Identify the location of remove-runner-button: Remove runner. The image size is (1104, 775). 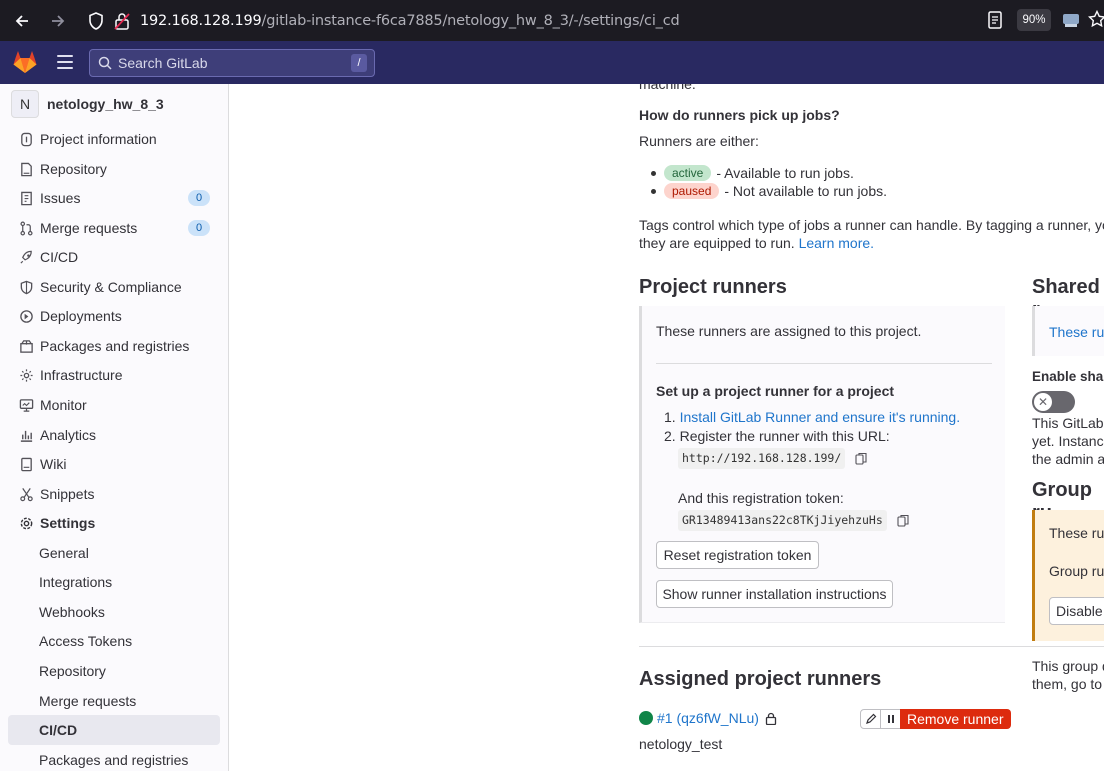
(955, 719).